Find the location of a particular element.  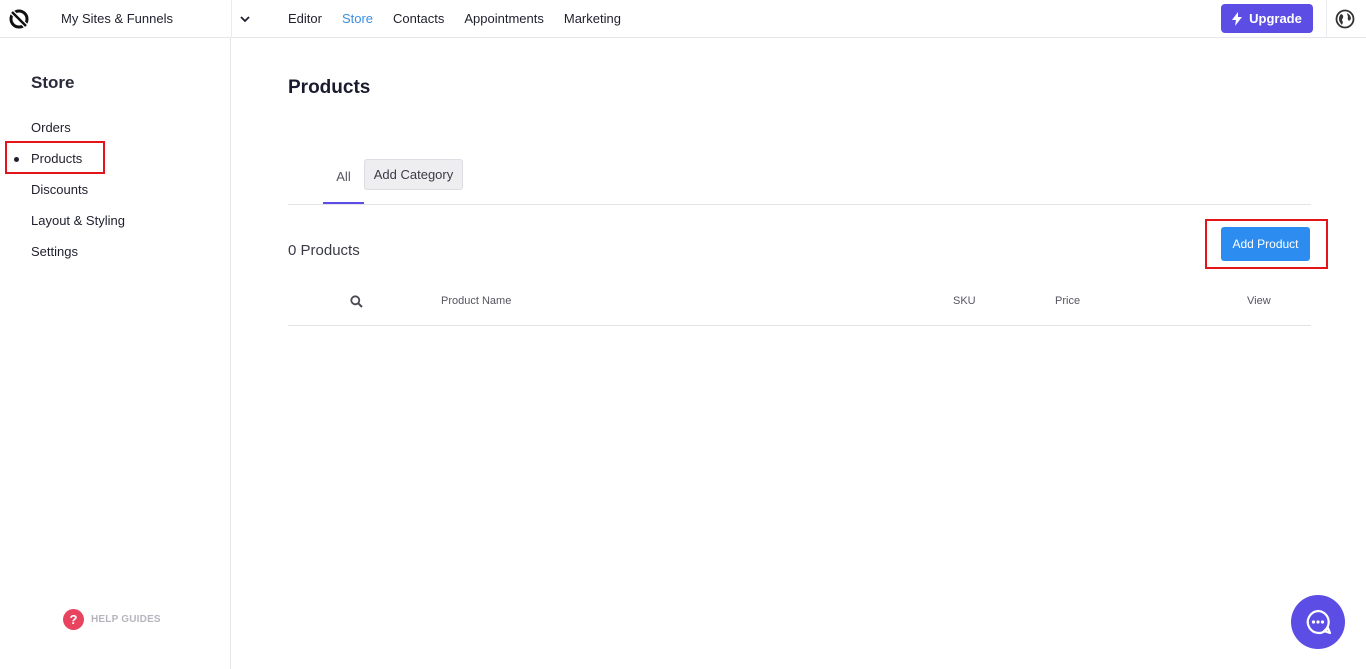

language-selector is located at coordinates (1346, 19).